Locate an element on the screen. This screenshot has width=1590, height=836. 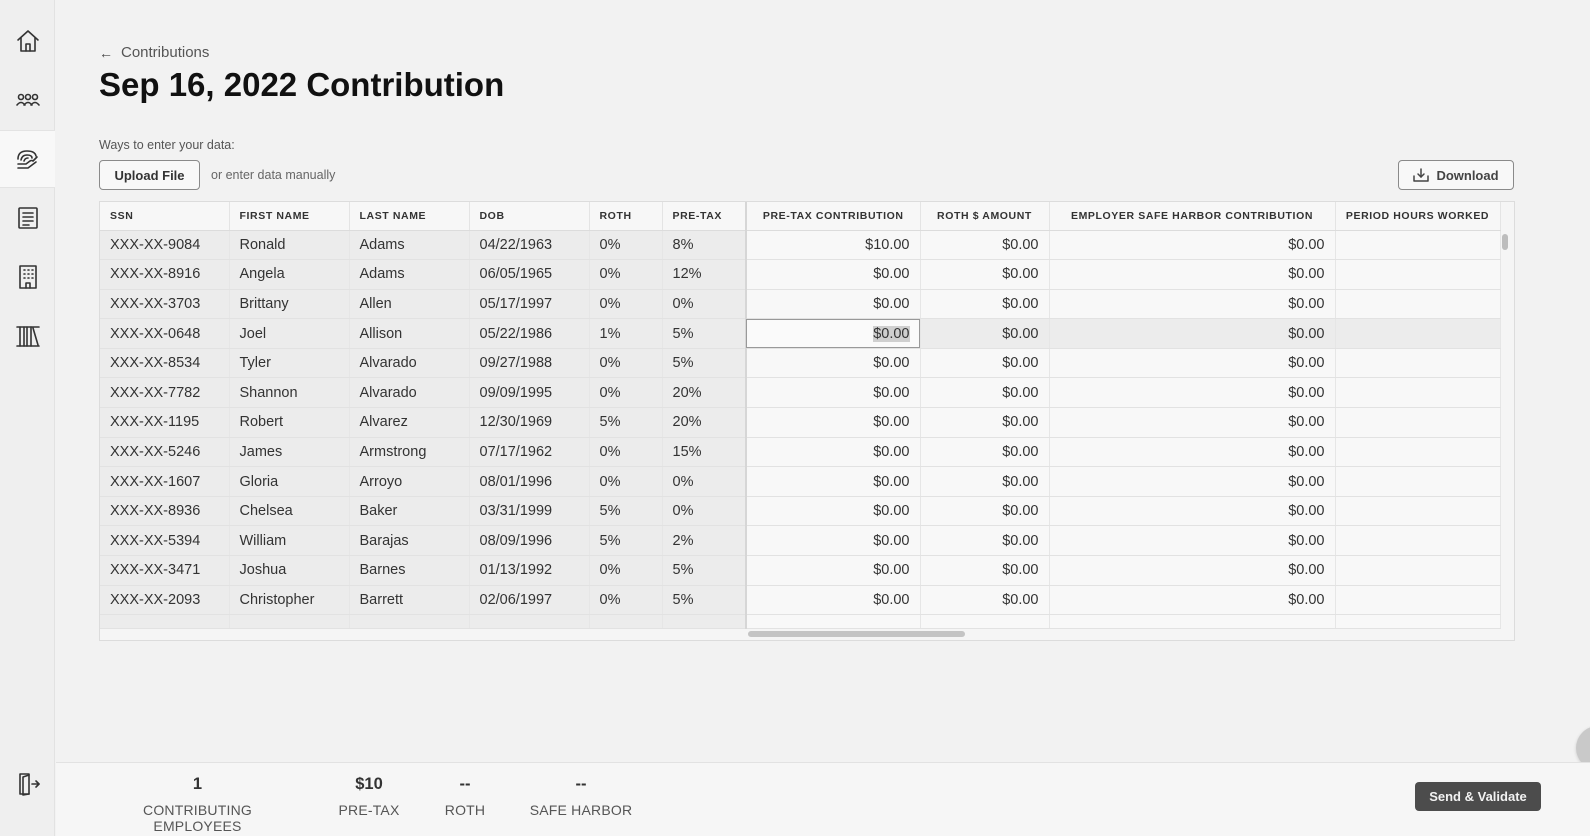
sidebar-item-documents is located at coordinates (27, 218).